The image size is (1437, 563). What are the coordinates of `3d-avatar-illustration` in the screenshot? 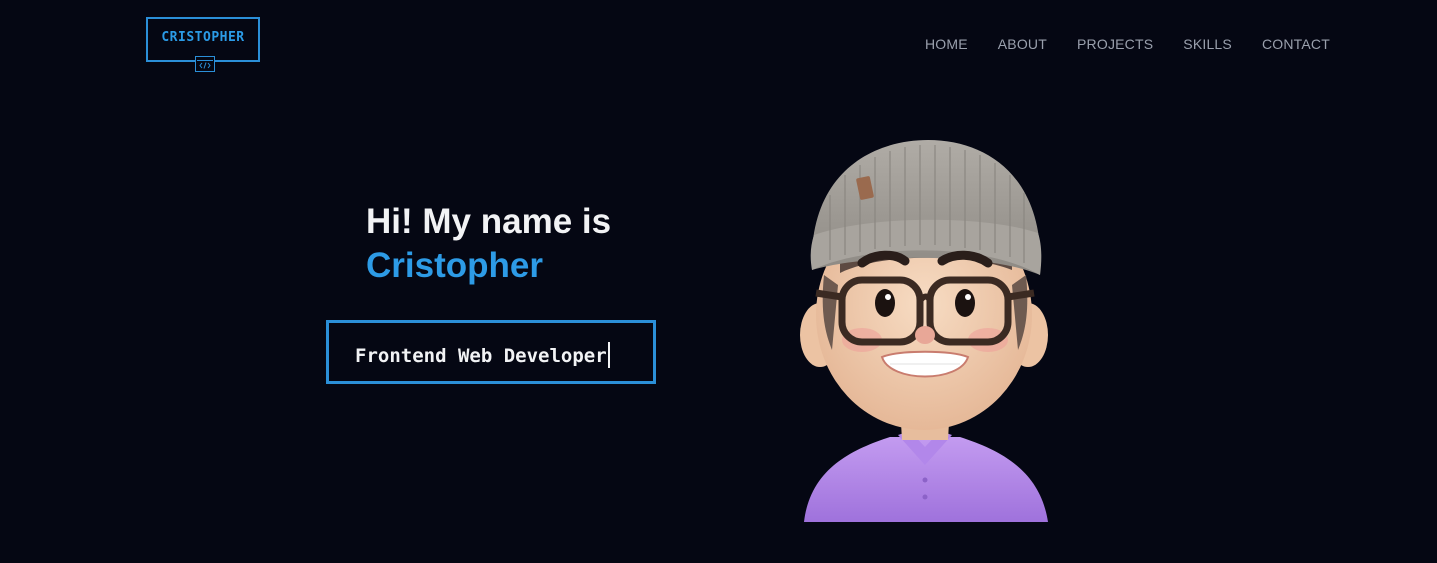 It's located at (924, 331).